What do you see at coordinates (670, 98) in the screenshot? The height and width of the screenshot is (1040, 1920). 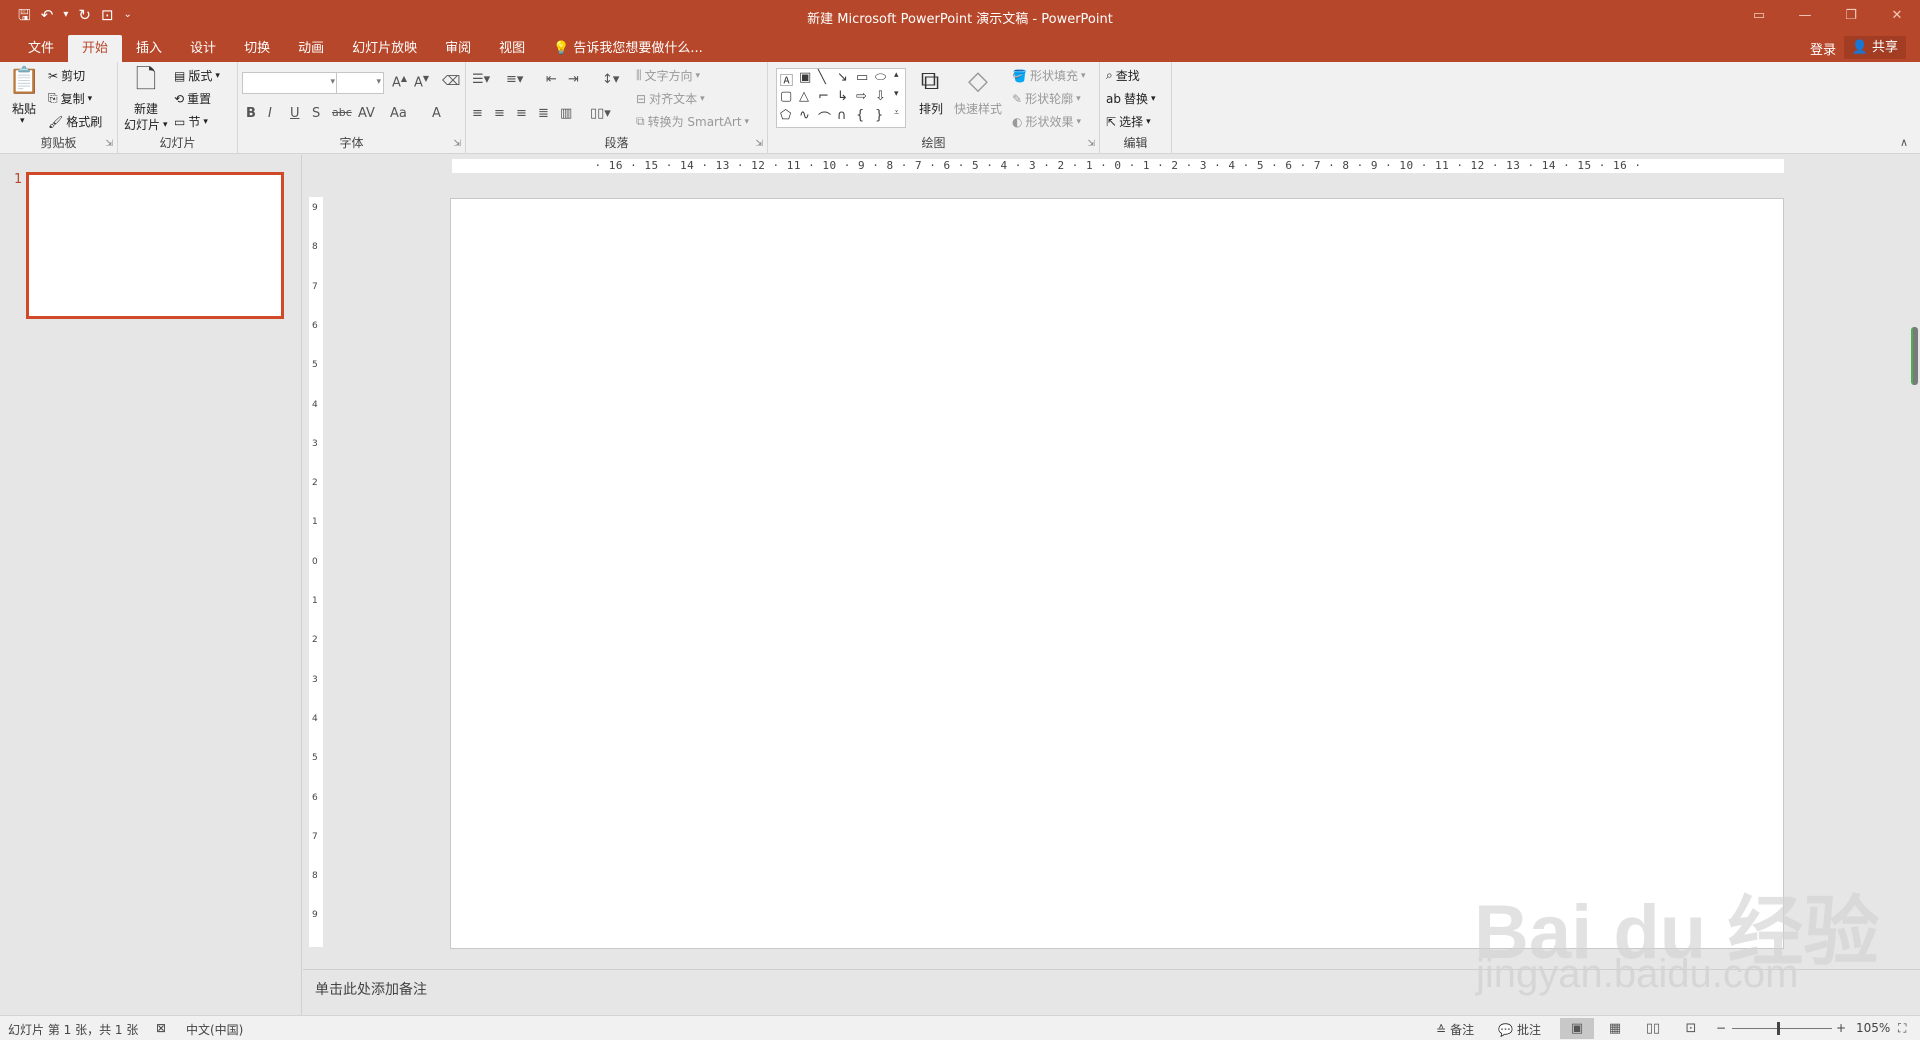 I see `align-text-button: ⊟ 对齐文本 ▾` at bounding box center [670, 98].